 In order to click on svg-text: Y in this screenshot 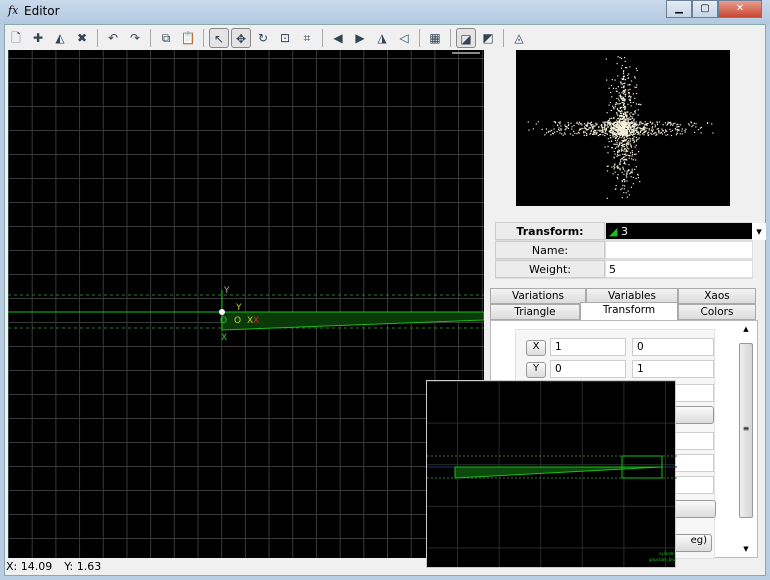, I will do `click(238, 308)`.